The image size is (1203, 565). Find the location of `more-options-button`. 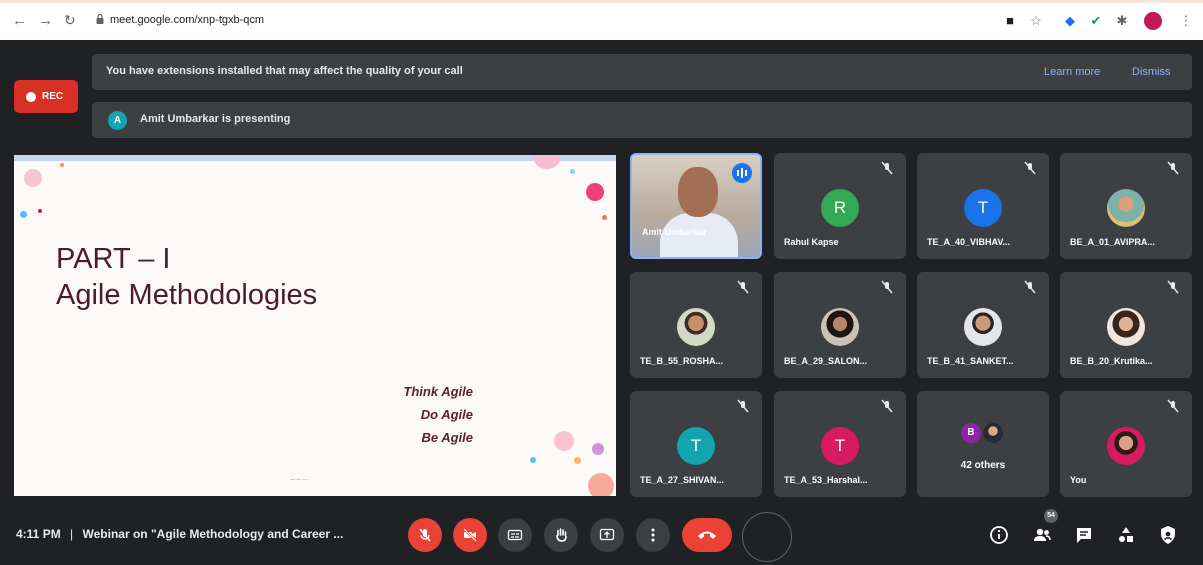

more-options-button is located at coordinates (653, 535).